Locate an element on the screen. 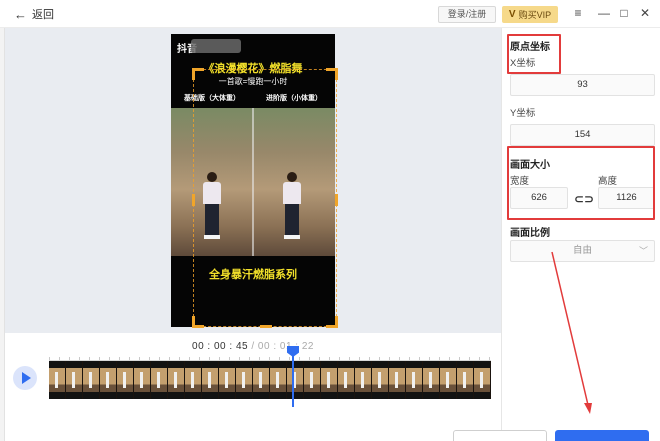 The image size is (660, 441). playhead is located at coordinates (293, 377).